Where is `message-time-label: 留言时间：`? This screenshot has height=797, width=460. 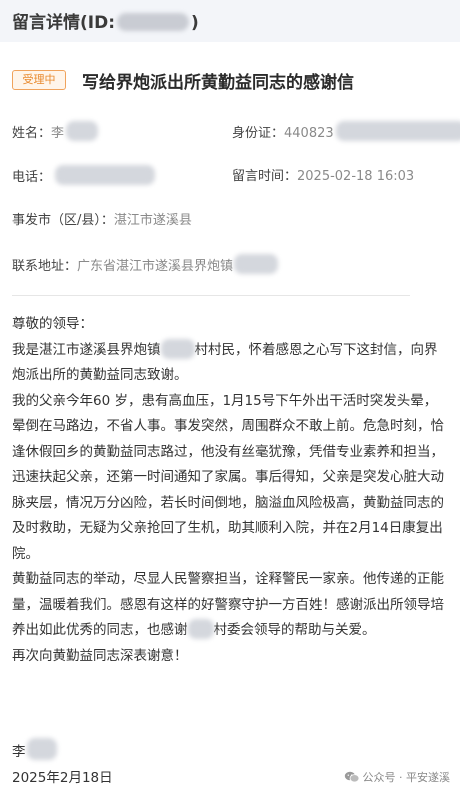 message-time-label: 留言时间： is located at coordinates (265, 176).